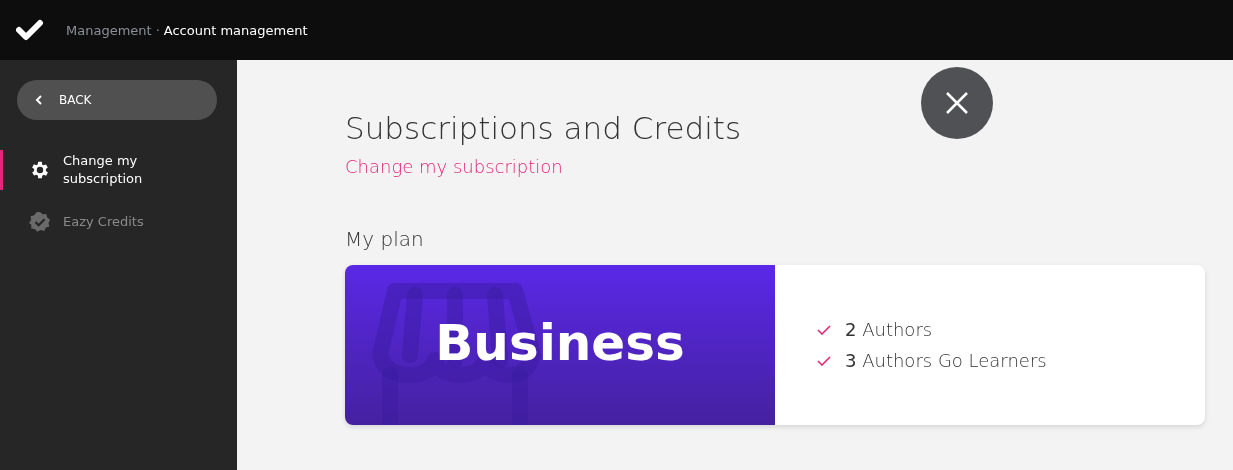 The image size is (1233, 470). I want to click on plan-name: Business, so click(560, 342).